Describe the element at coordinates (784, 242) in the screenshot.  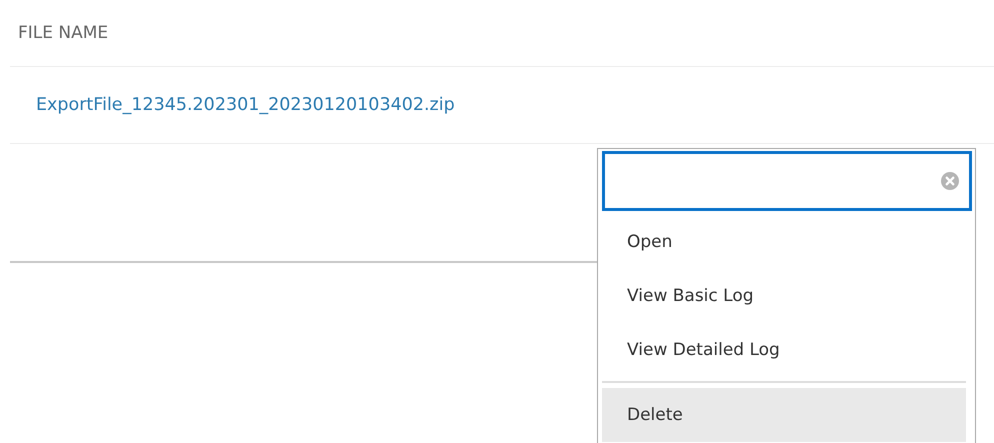
I see `menu-item: Open` at that location.